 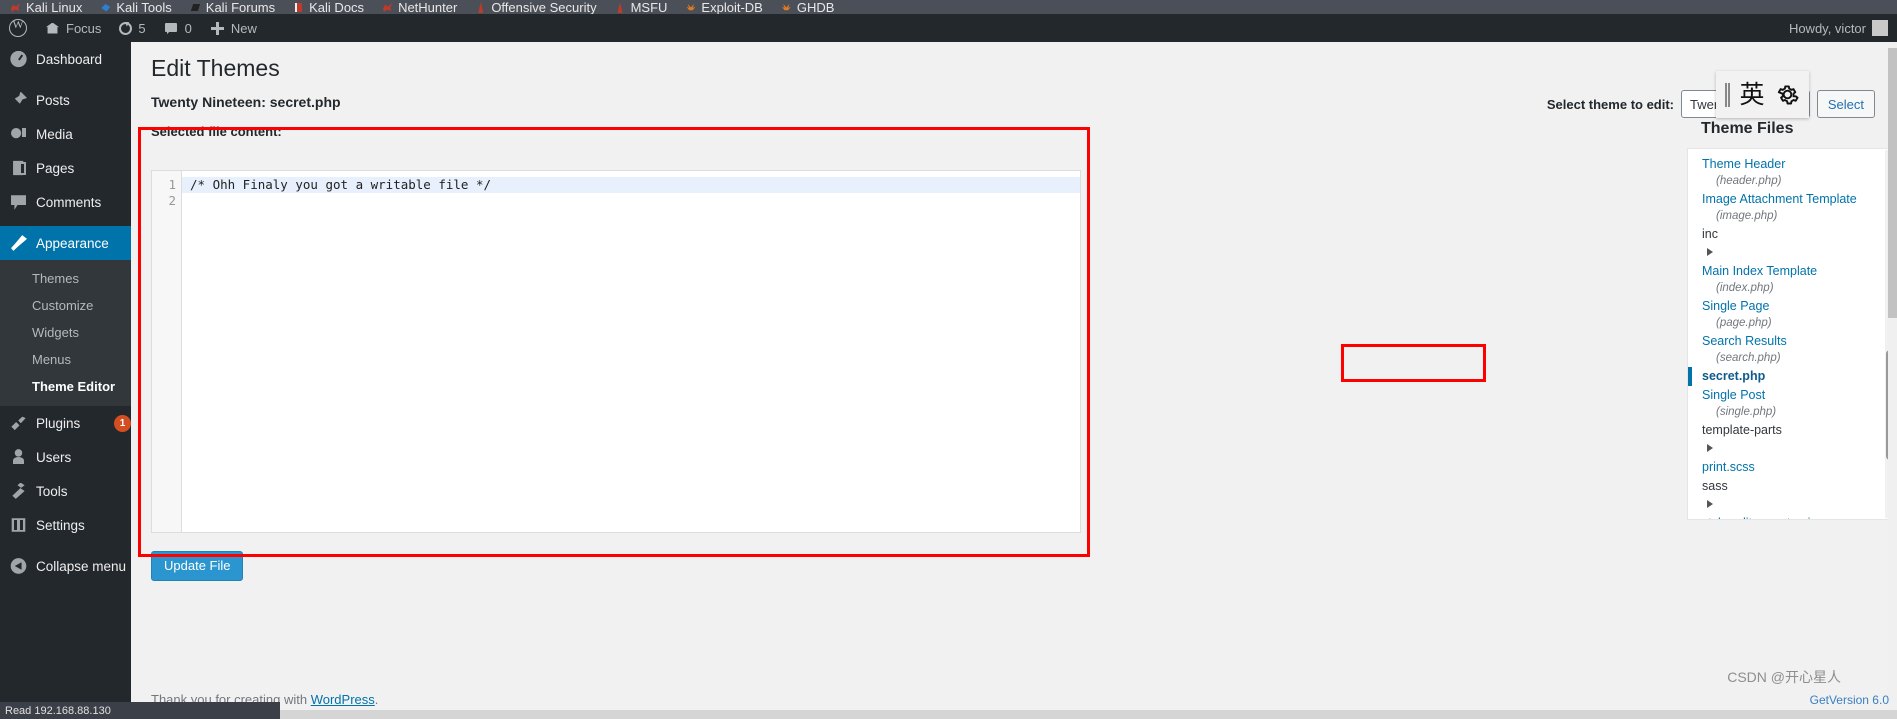 What do you see at coordinates (376, 699) in the screenshot?
I see `footer-suffix: .` at bounding box center [376, 699].